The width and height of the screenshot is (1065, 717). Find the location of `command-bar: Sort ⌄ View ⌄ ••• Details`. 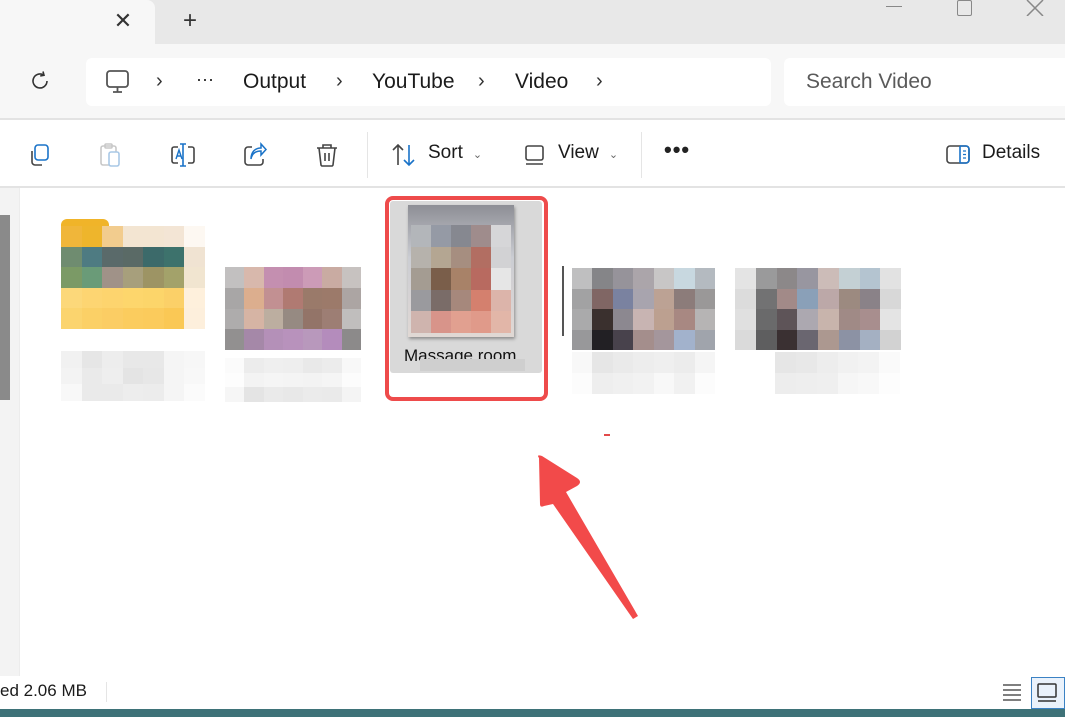

command-bar: Sort ⌄ View ⌄ ••• Details is located at coordinates (532, 153).